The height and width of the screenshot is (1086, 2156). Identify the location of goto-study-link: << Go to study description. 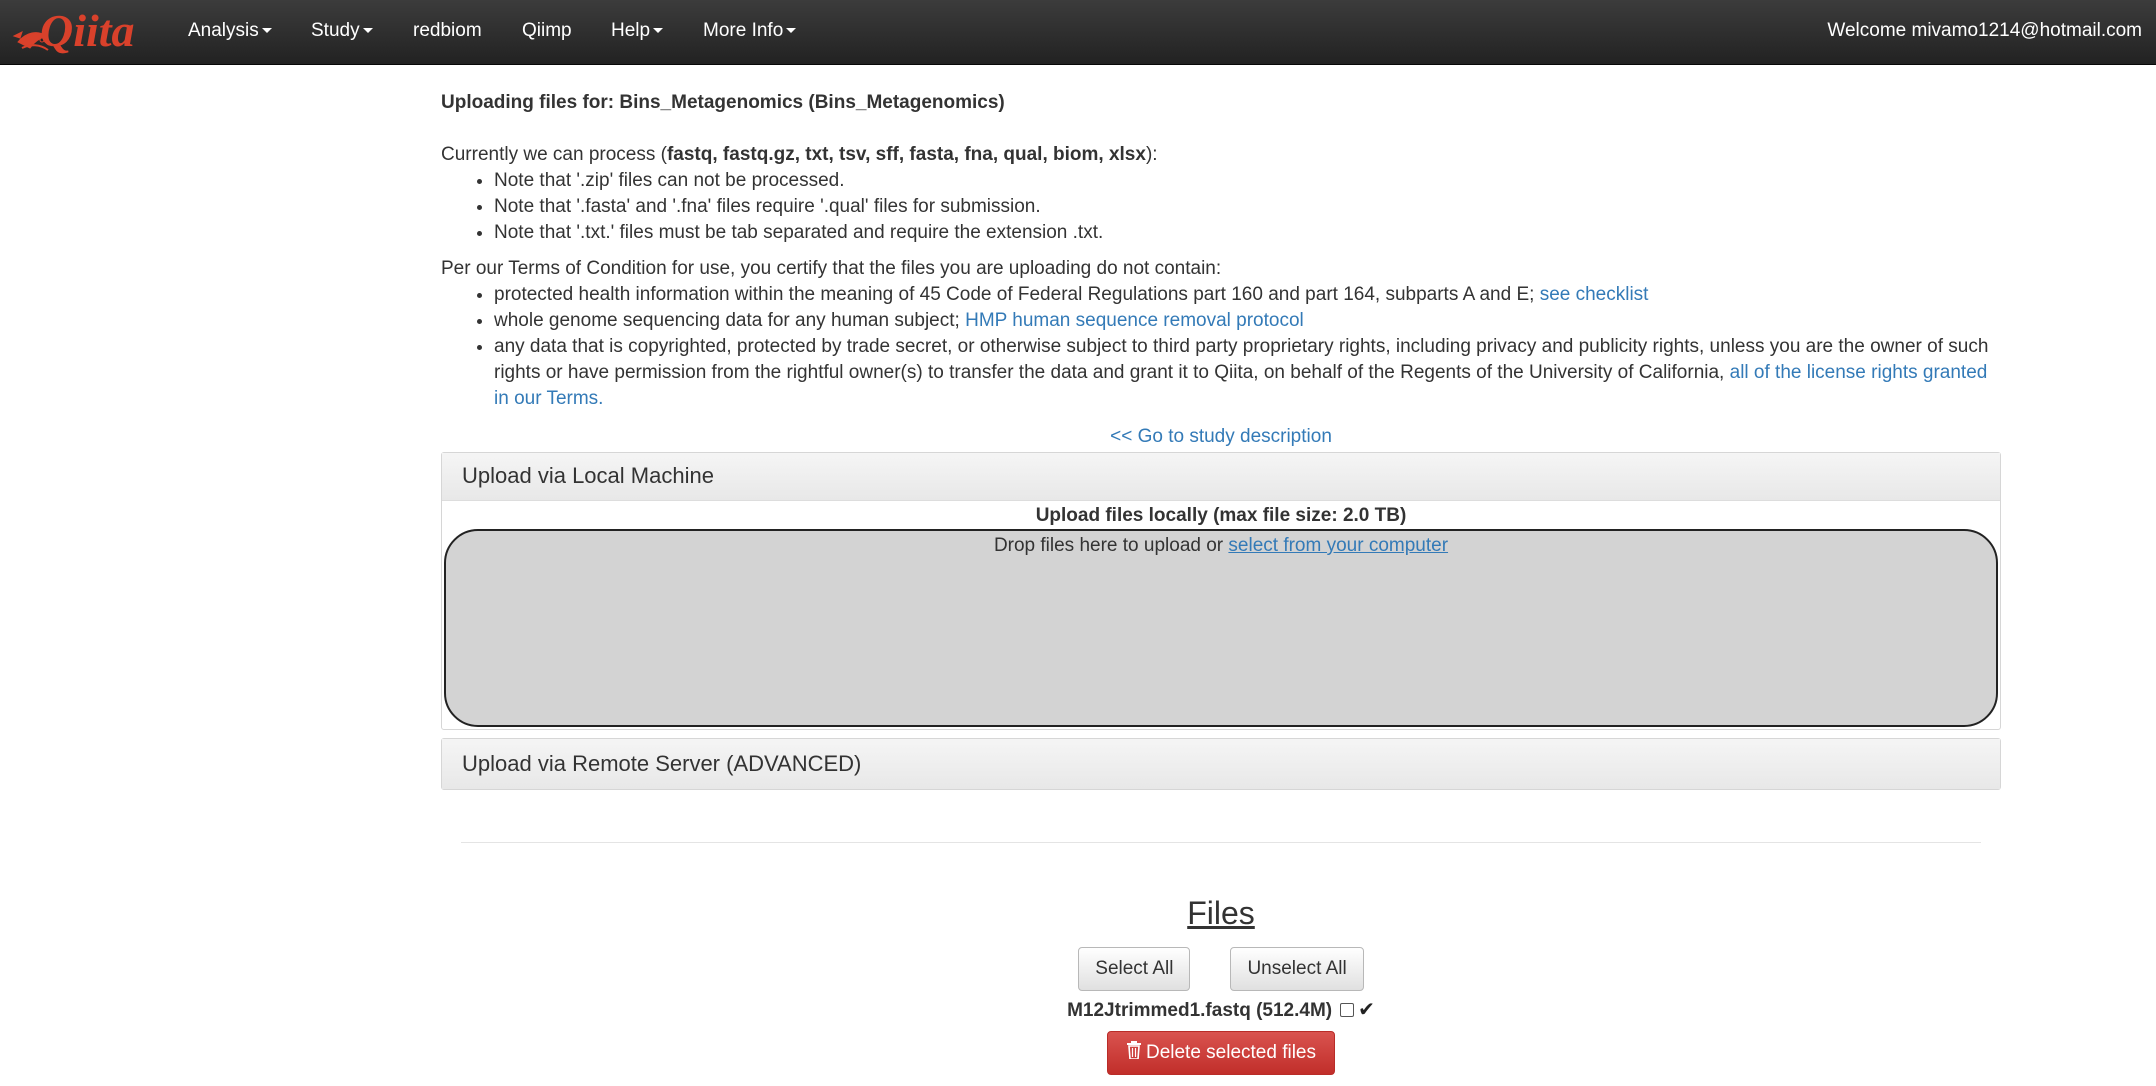
(1221, 436).